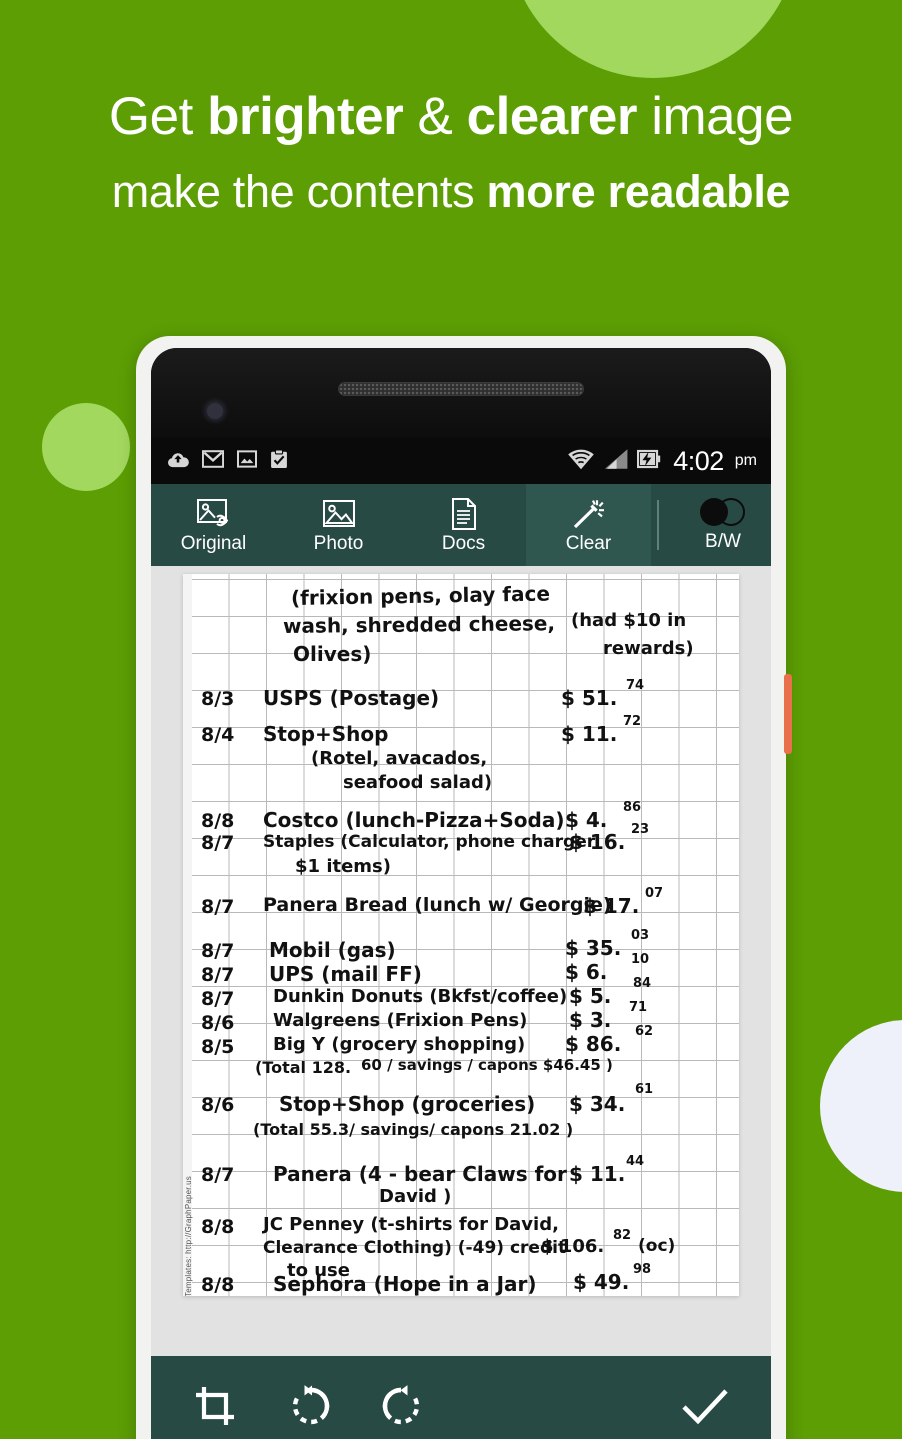 The width and height of the screenshot is (902, 1439). I want to click on ledger-amount-l13: $ 6., so click(586, 972).